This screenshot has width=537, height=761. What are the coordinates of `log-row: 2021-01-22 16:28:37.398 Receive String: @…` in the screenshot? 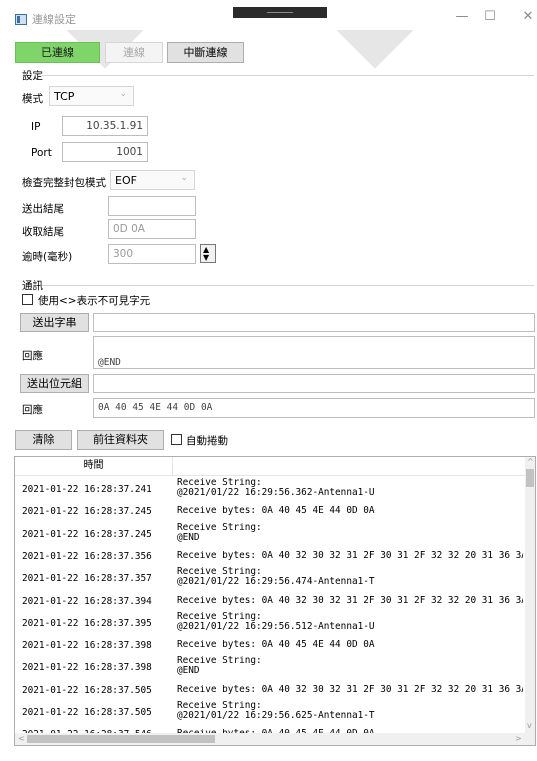 It's located at (270, 666).